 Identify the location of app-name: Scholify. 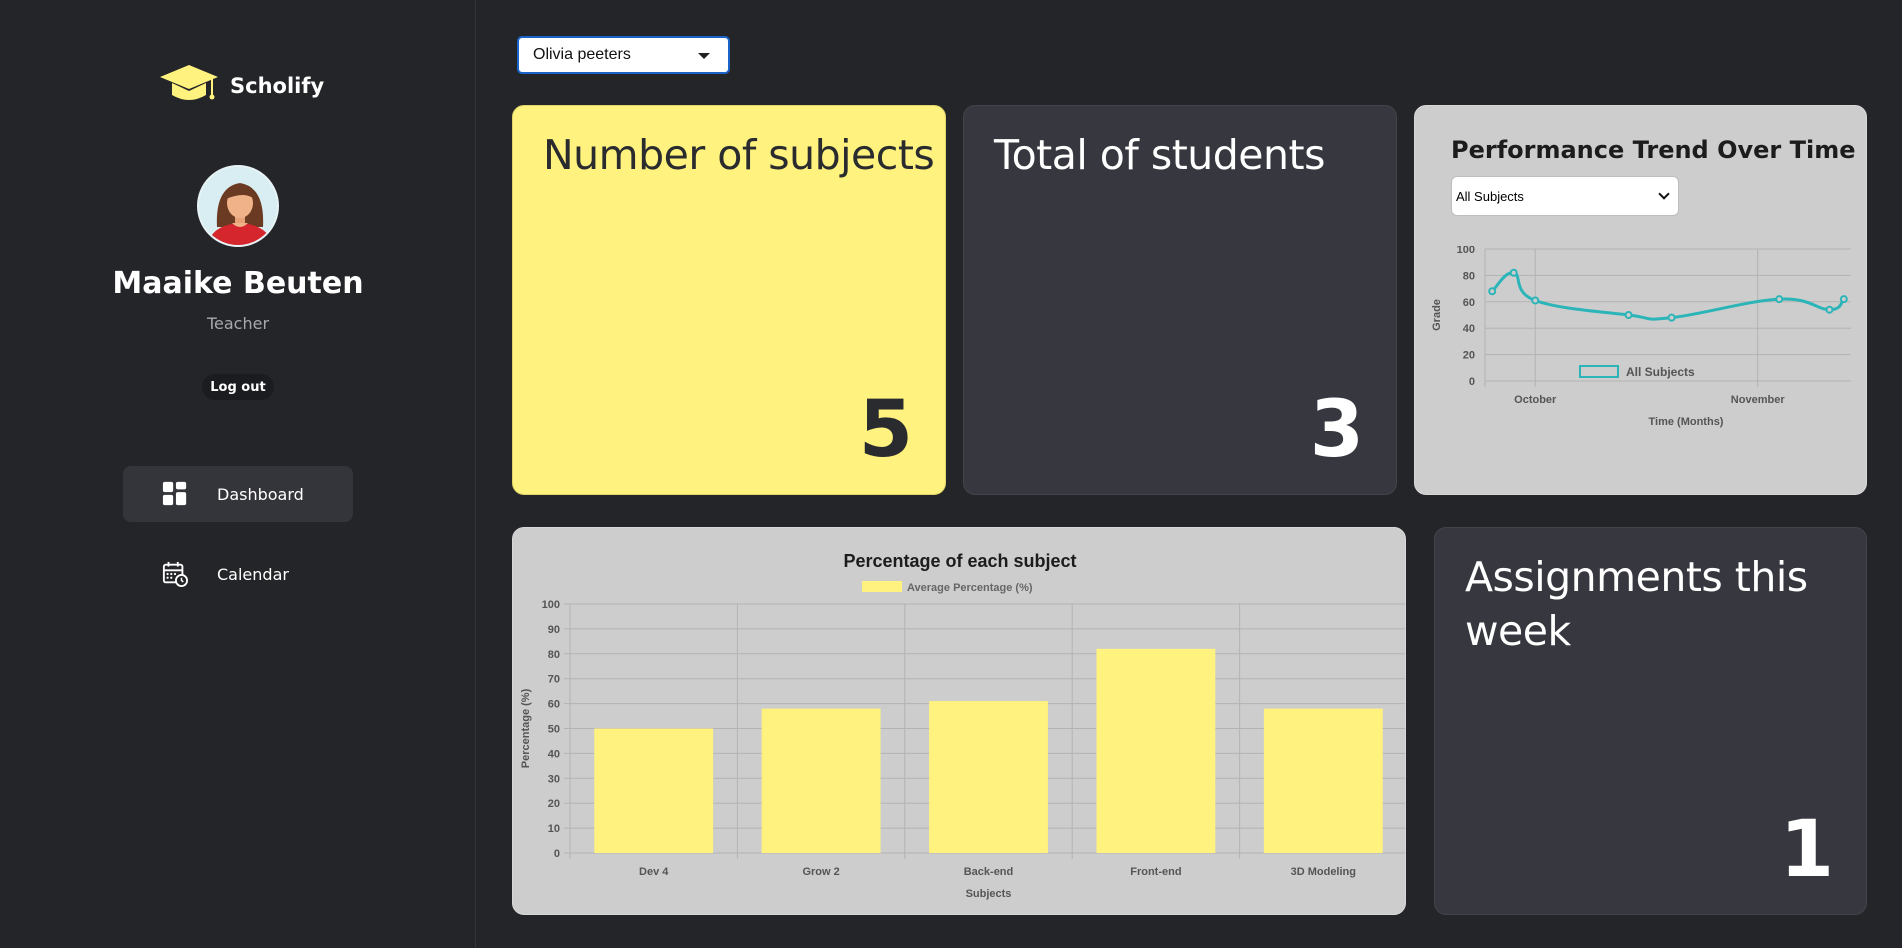
(277, 86).